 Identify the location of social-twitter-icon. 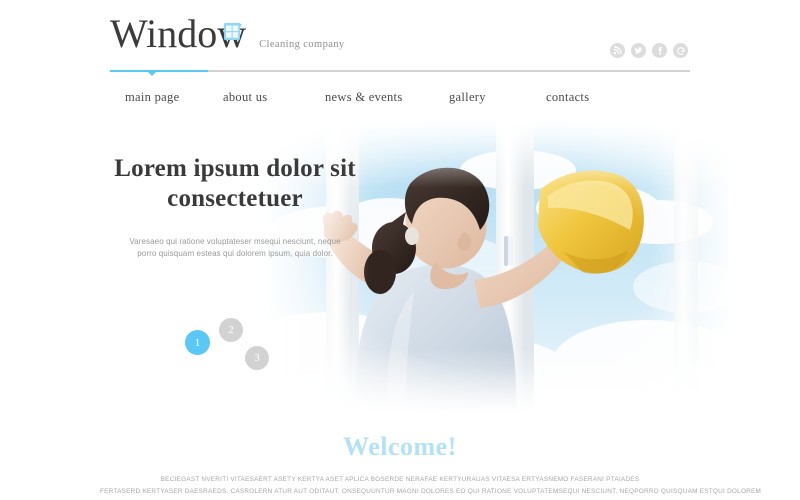
(638, 50).